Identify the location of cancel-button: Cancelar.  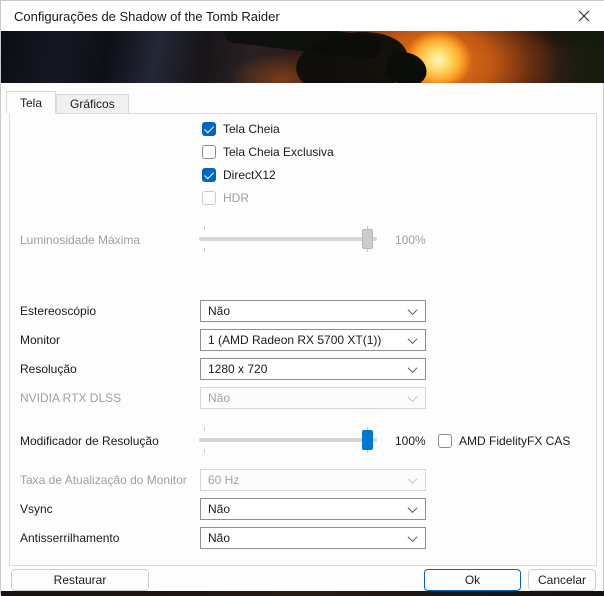
(562, 580).